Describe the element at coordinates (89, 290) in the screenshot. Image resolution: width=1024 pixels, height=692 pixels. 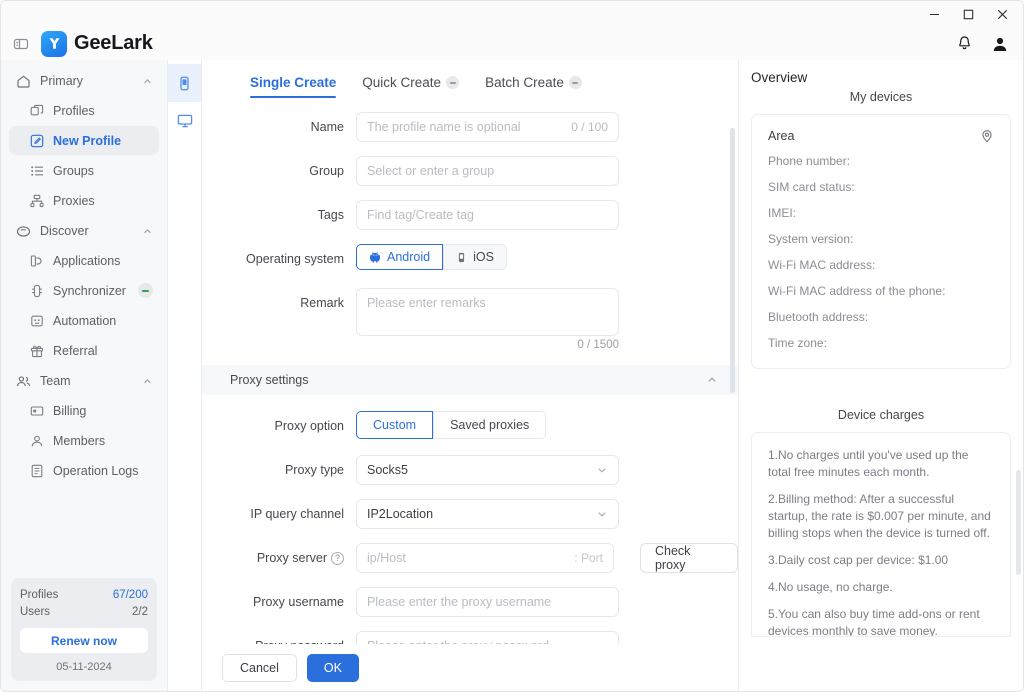
I see `sidebar-item-label: Synchronizer` at that location.